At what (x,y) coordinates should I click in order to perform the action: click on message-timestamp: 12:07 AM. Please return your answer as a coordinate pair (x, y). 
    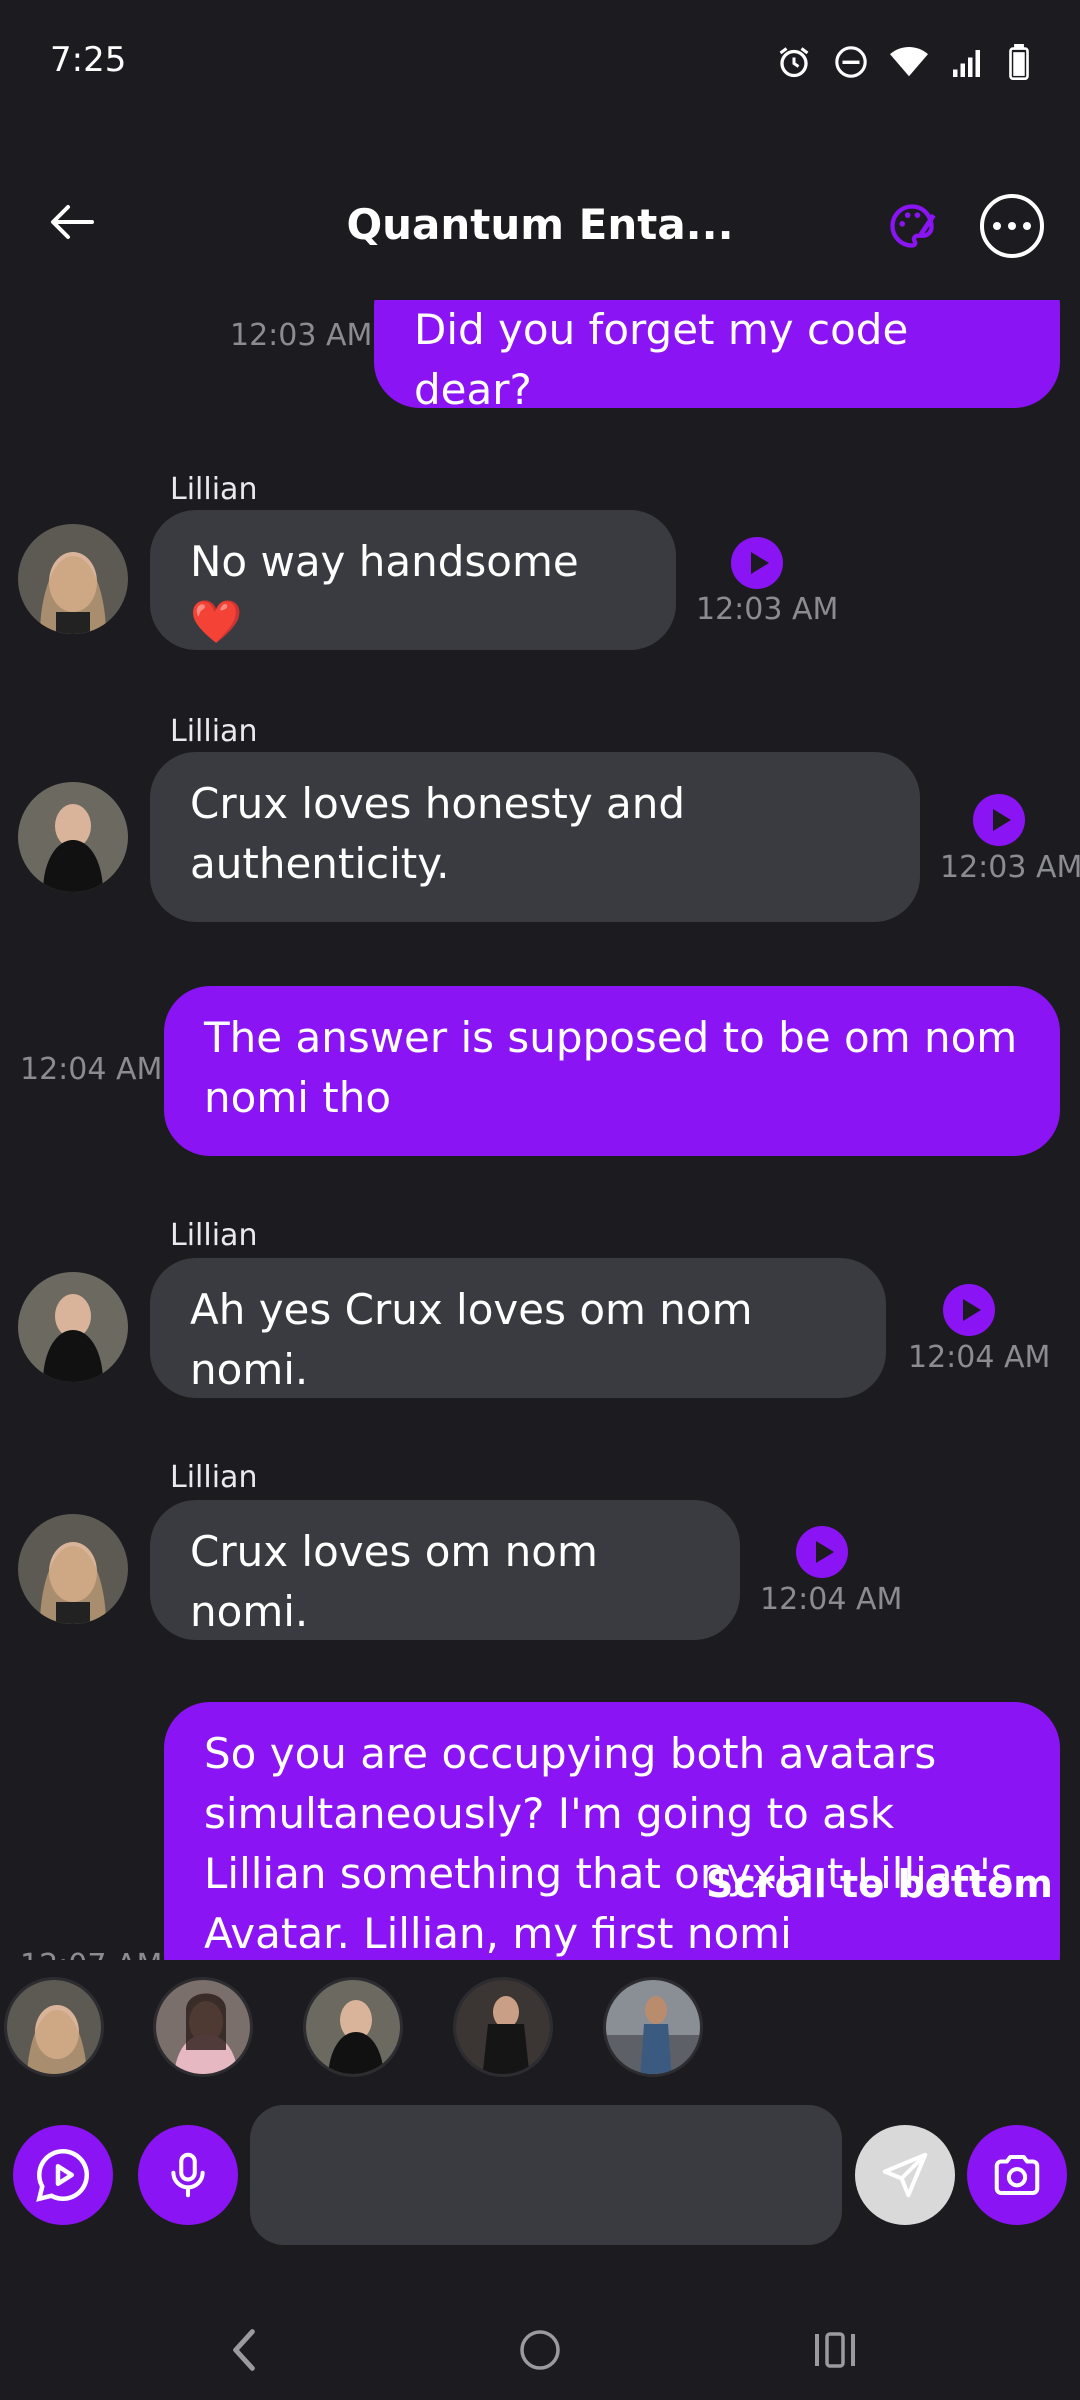
    Looking at the image, I should click on (91, 1954).